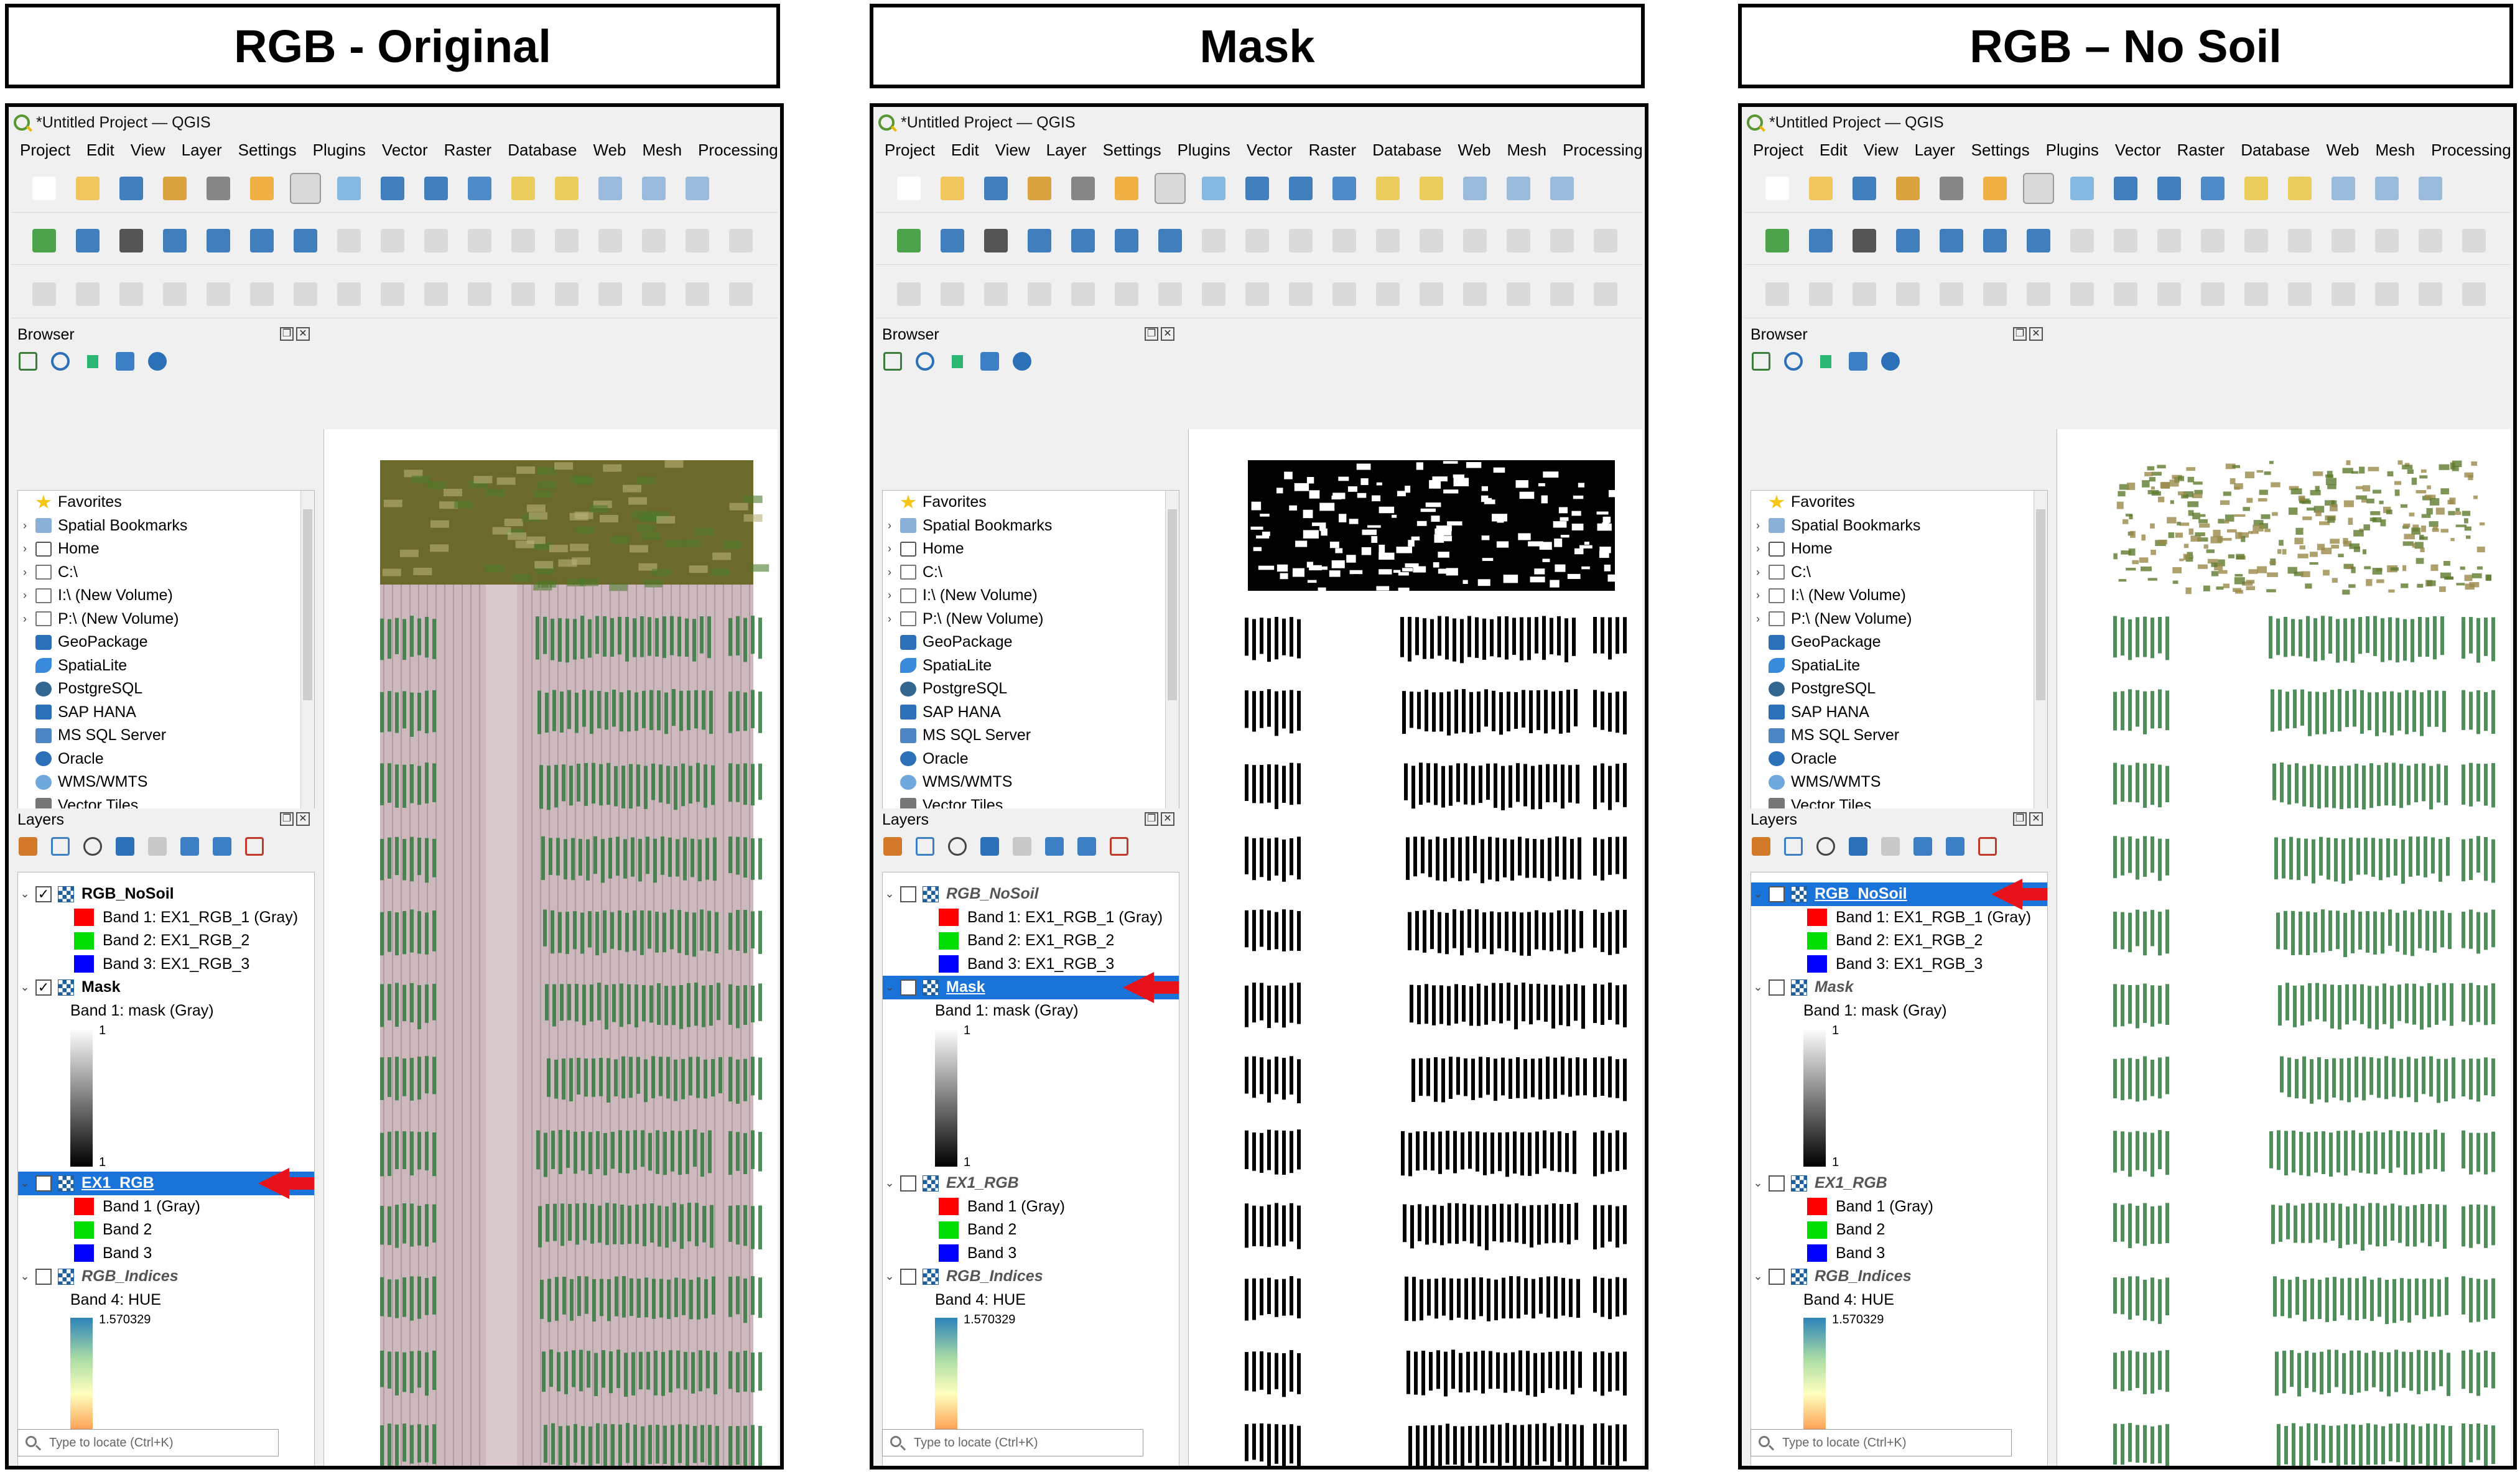  What do you see at coordinates (953, 189) in the screenshot?
I see `open-project-icon` at bounding box center [953, 189].